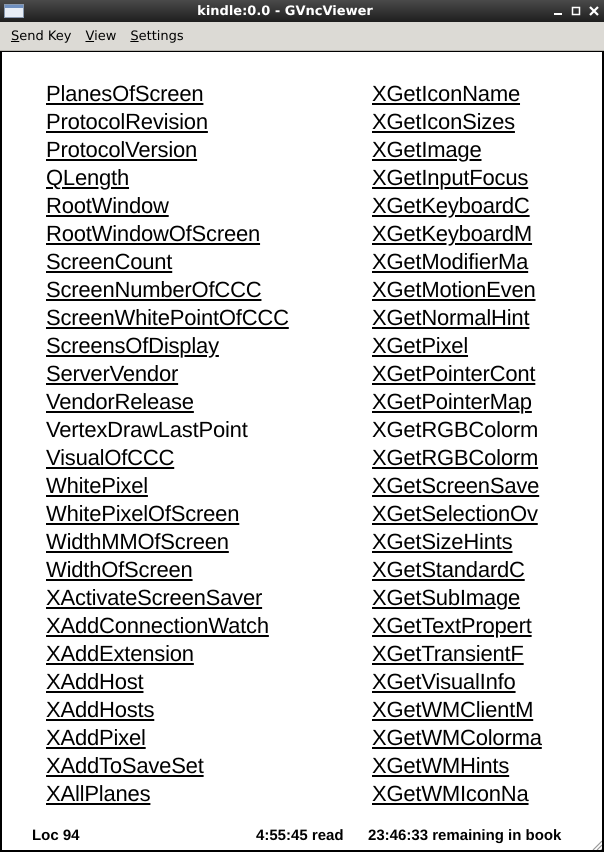 The image size is (604, 852). I want to click on index-link: XGetStandardC, so click(448, 570).